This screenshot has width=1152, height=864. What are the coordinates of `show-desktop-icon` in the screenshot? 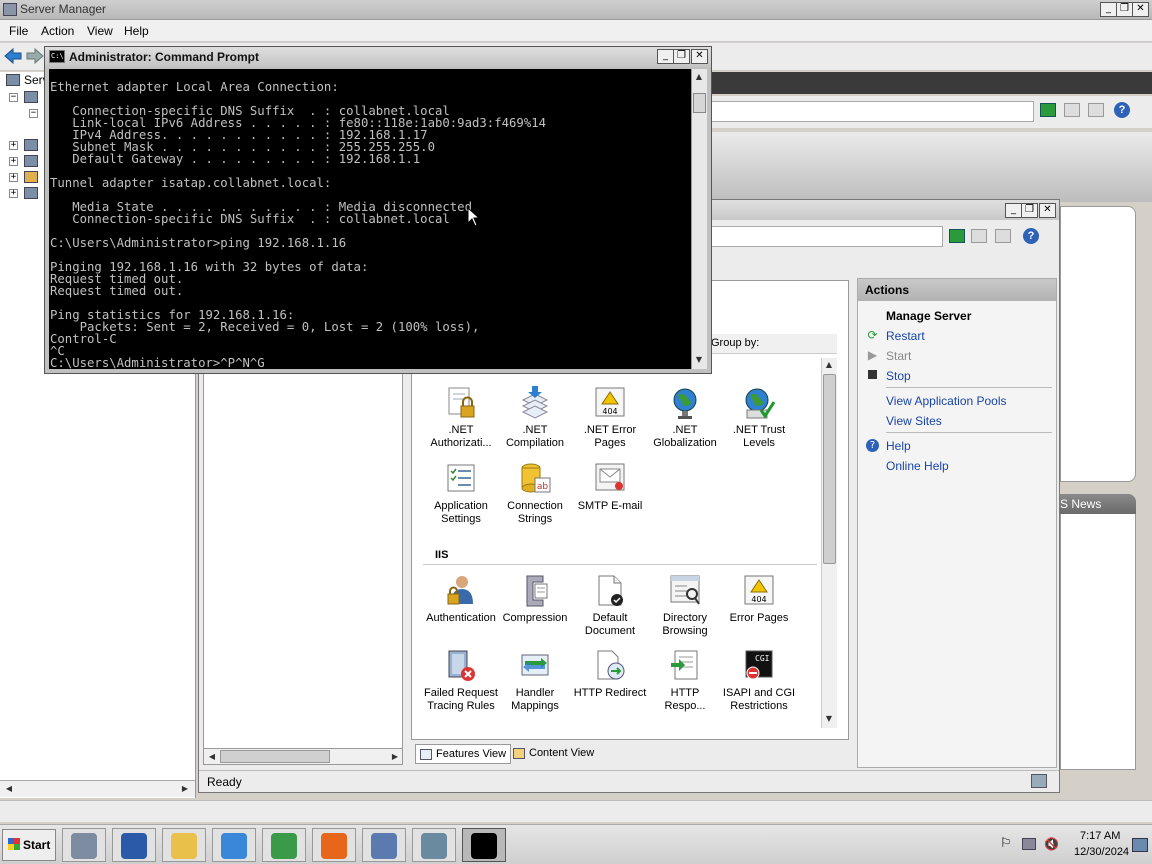 It's located at (1140, 845).